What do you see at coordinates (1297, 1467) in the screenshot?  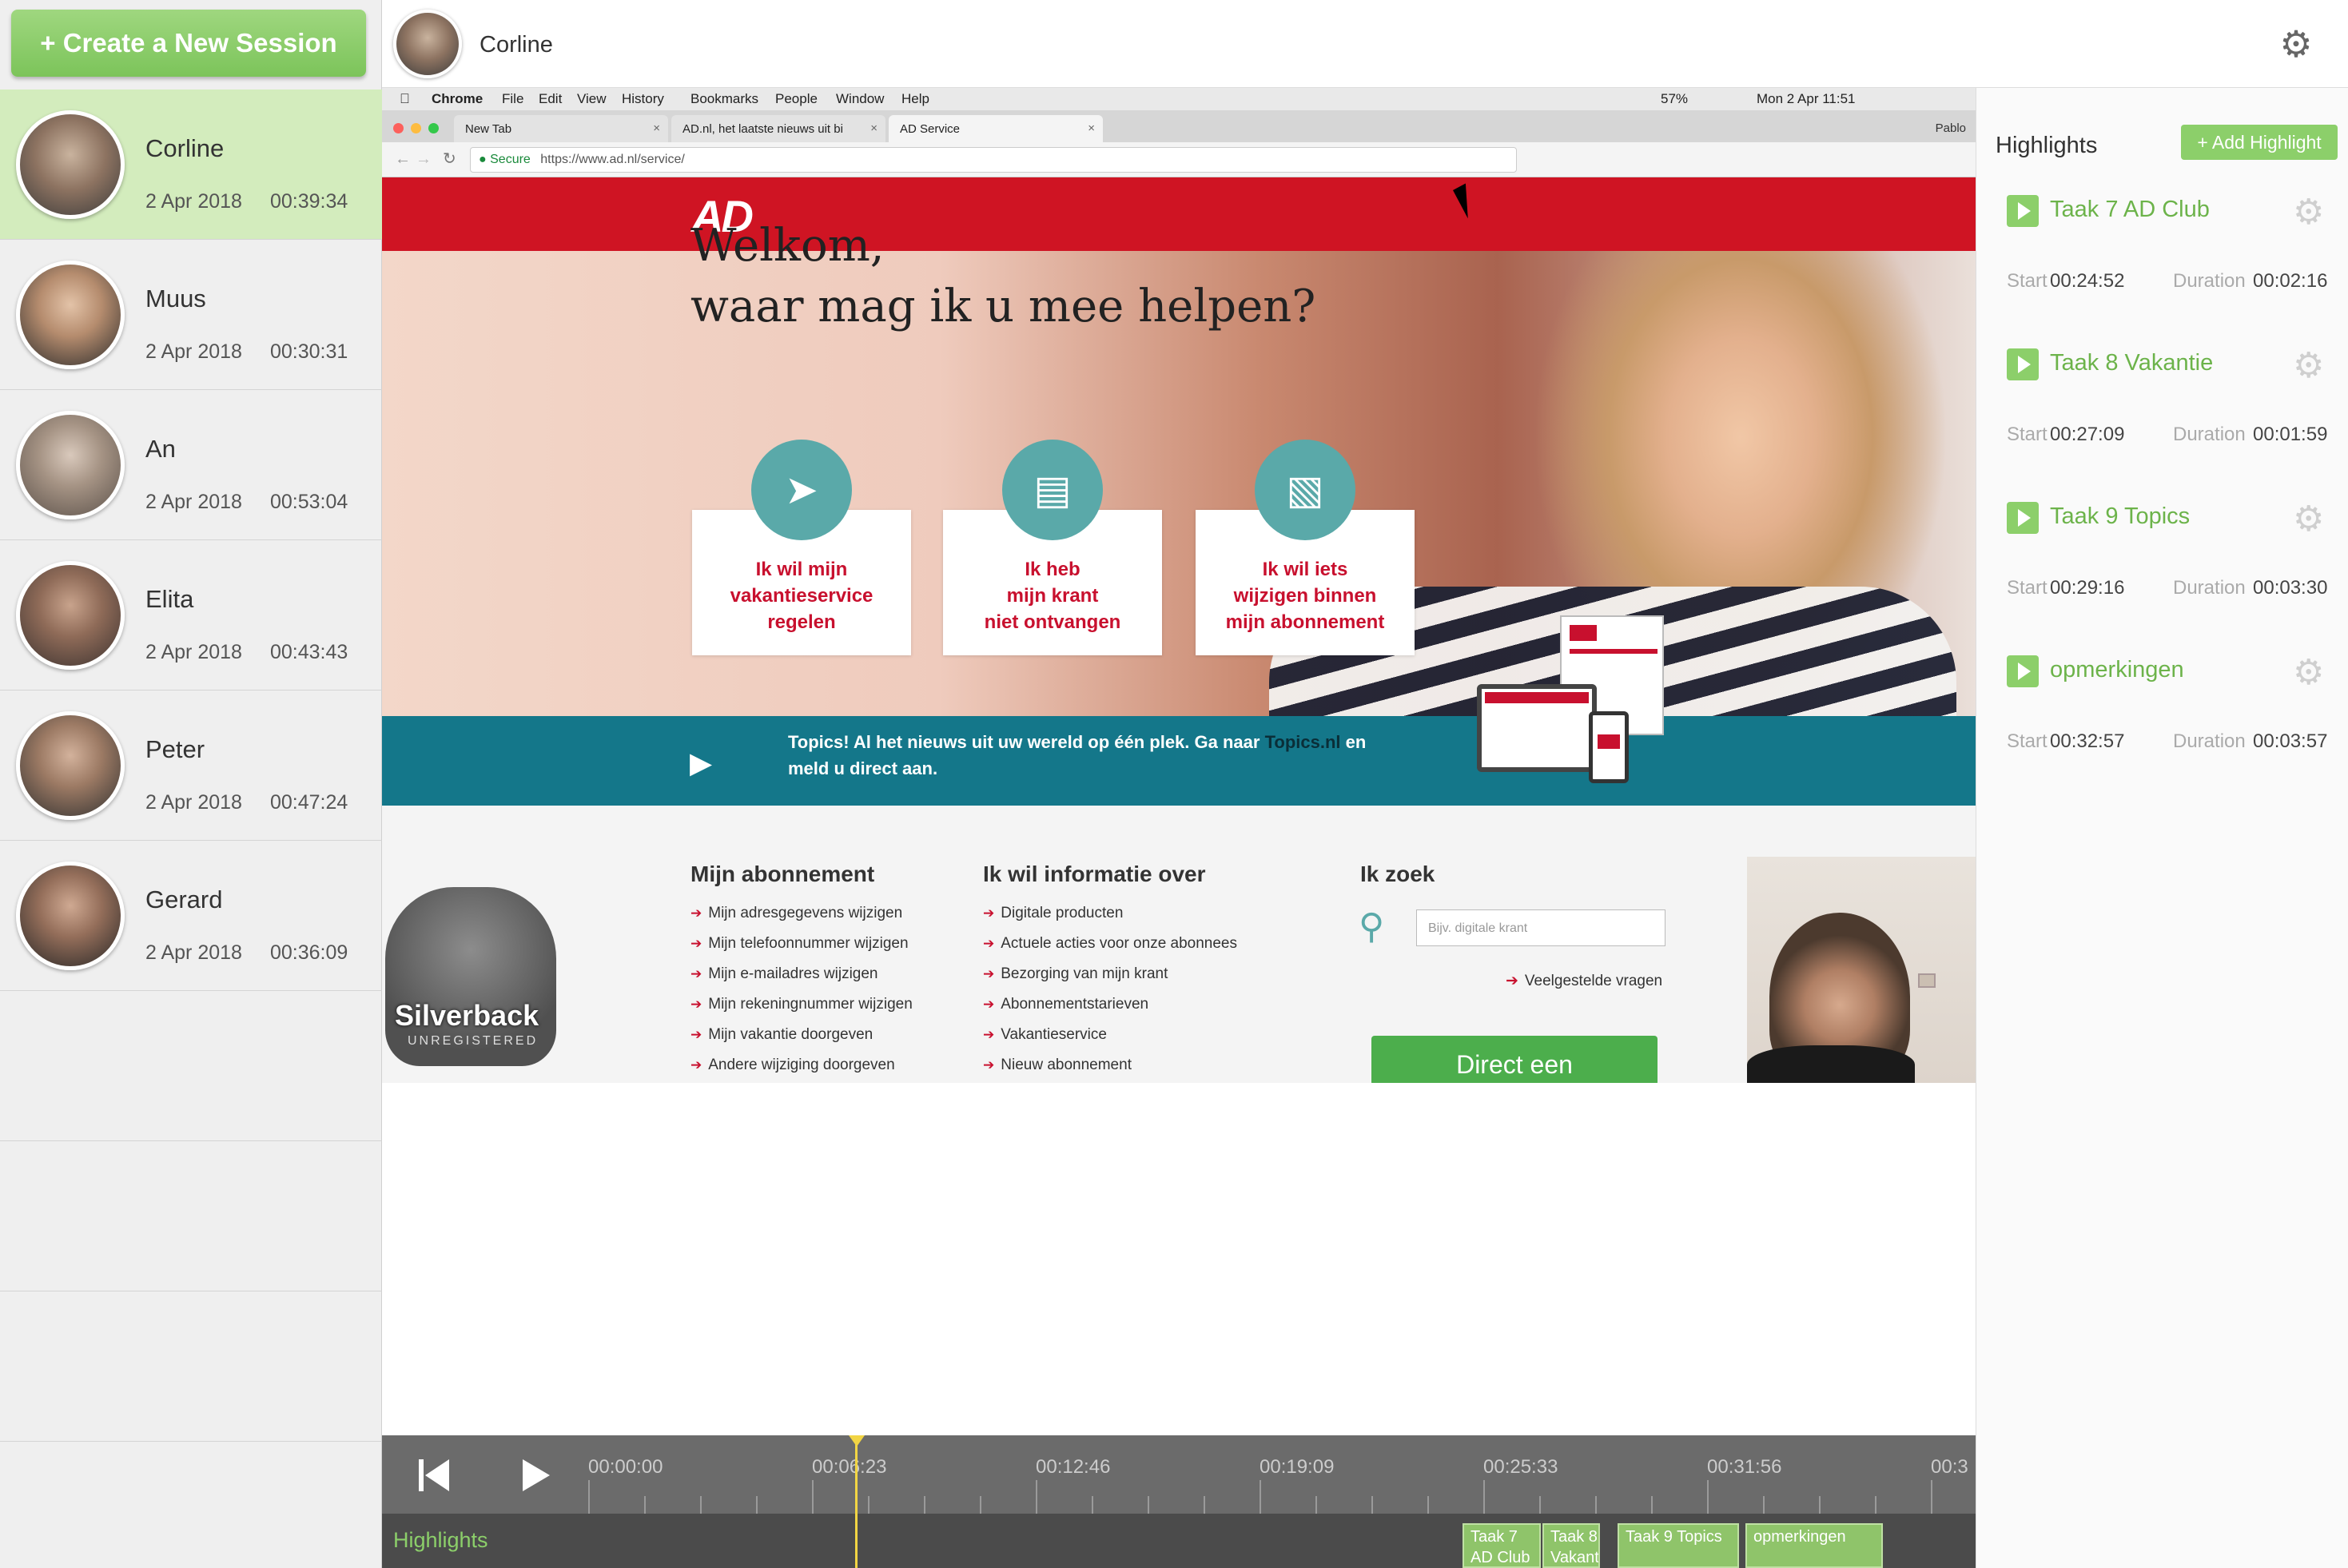 I see `time-label: 00:19:09` at bounding box center [1297, 1467].